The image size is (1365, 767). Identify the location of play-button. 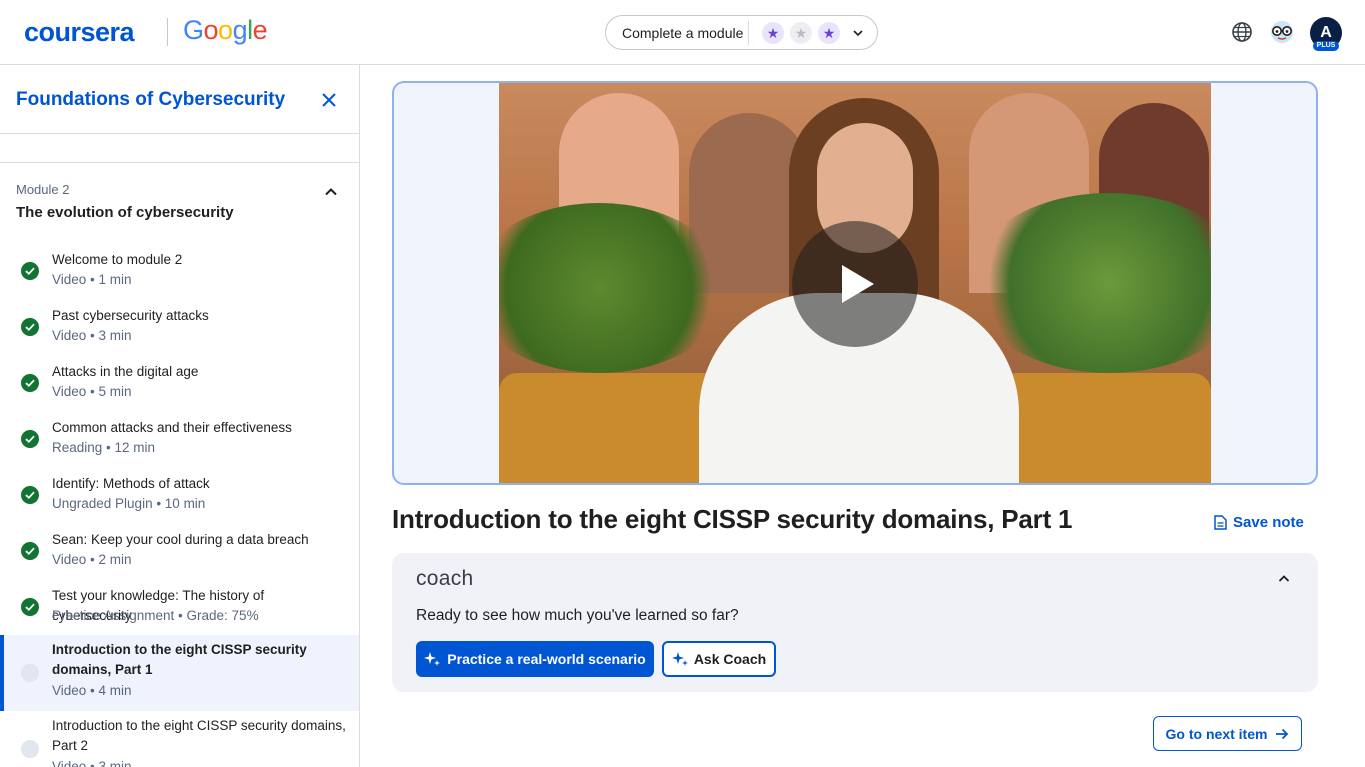
(855, 284).